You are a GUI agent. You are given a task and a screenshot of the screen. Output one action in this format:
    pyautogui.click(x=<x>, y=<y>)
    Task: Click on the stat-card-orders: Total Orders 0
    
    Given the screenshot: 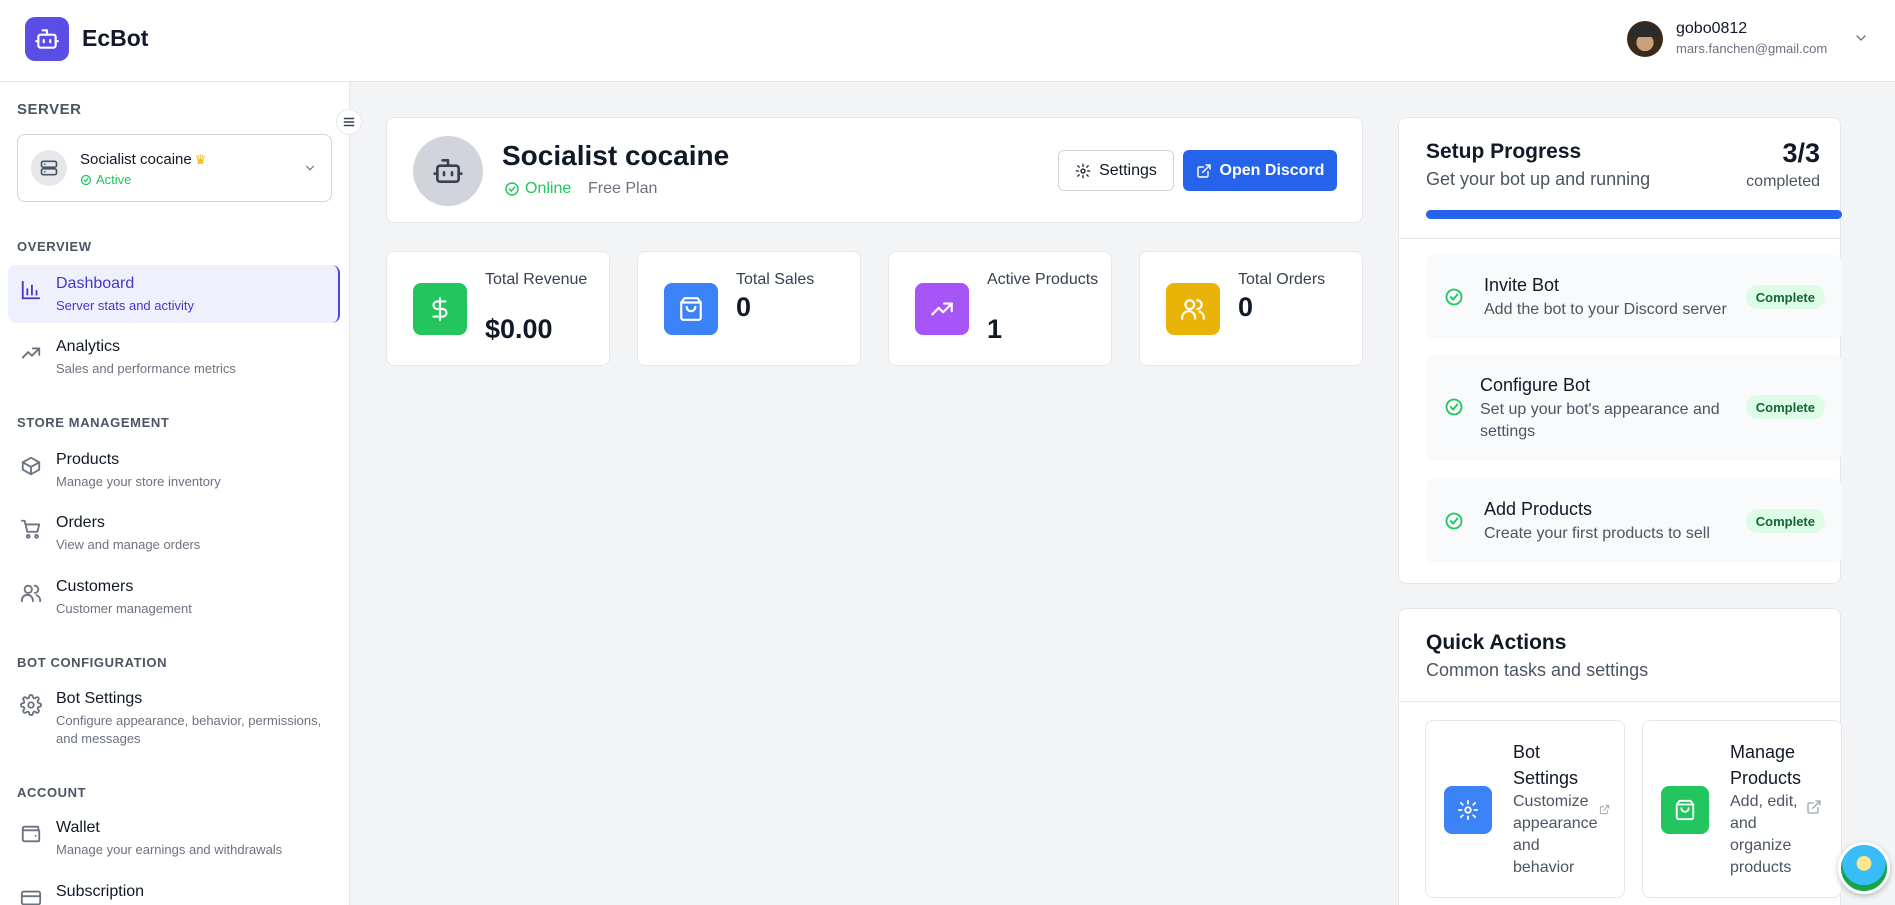 What is the action you would take?
    pyautogui.click(x=1251, y=308)
    